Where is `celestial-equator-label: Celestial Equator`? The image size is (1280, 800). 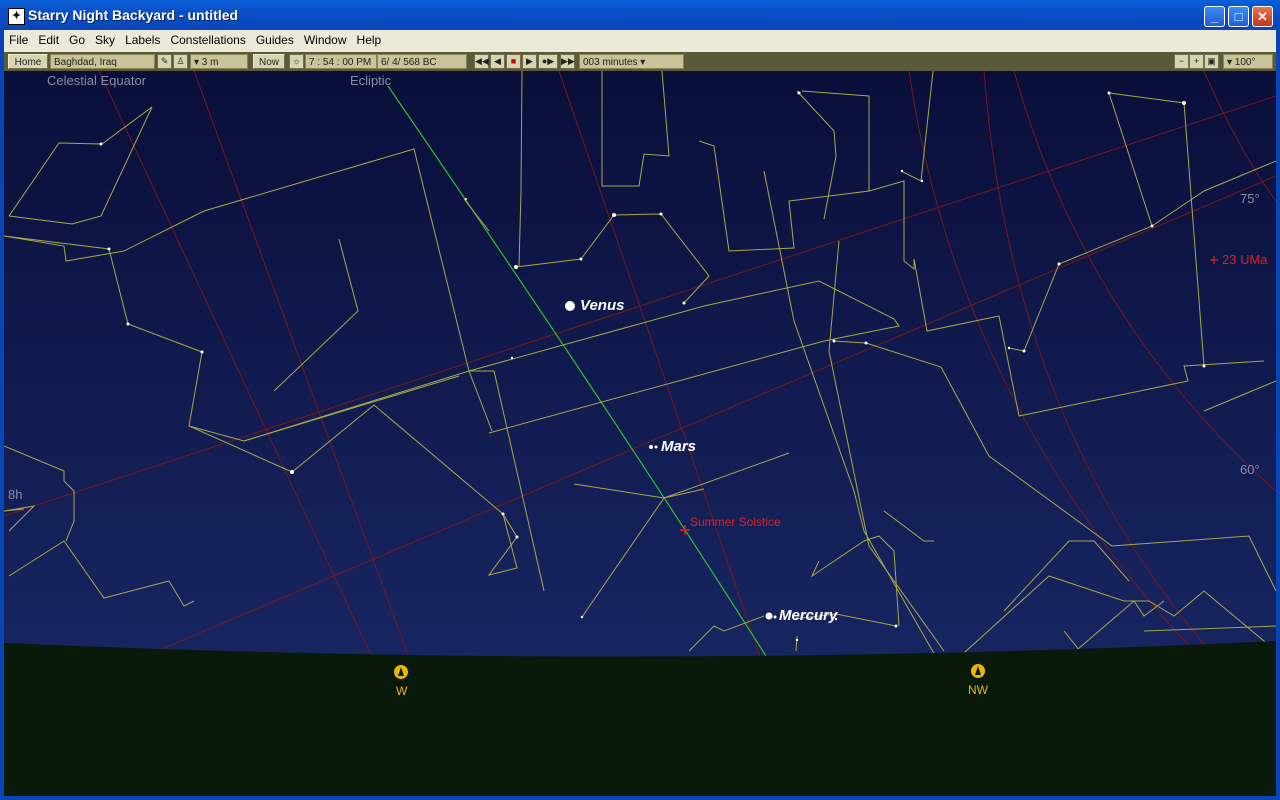 celestial-equator-label: Celestial Equator is located at coordinates (96, 80).